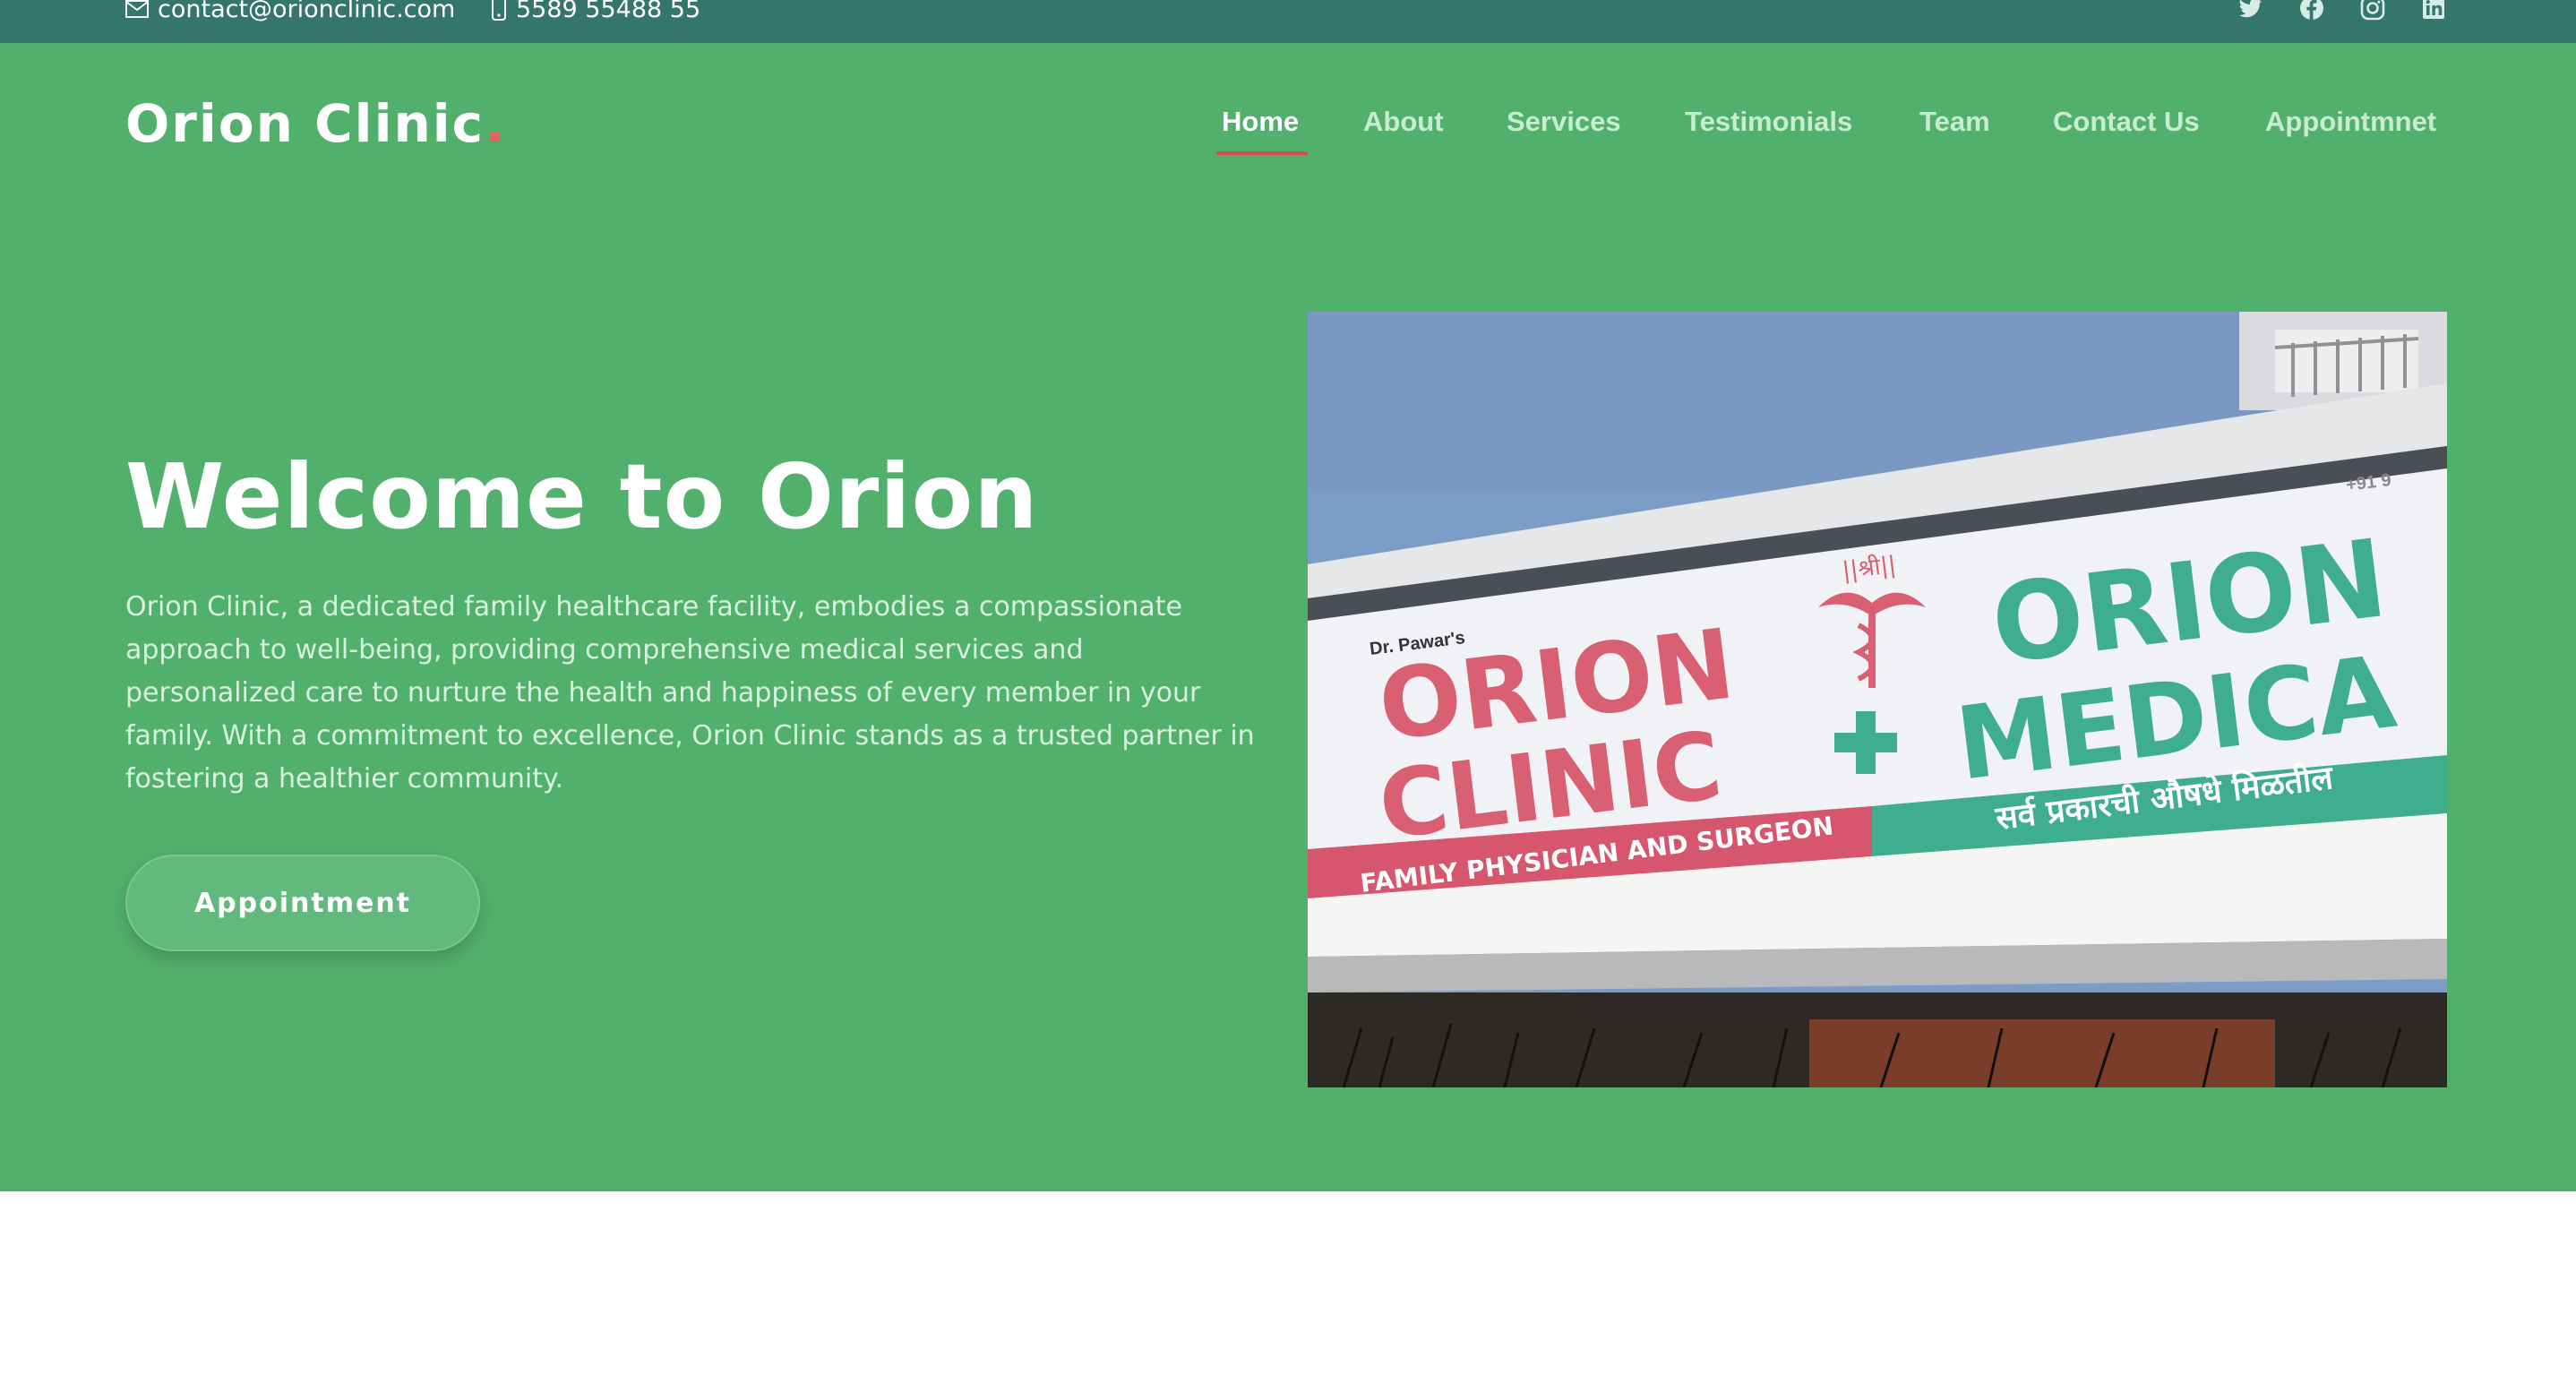  What do you see at coordinates (1954, 122) in the screenshot?
I see `nav-team: Team` at bounding box center [1954, 122].